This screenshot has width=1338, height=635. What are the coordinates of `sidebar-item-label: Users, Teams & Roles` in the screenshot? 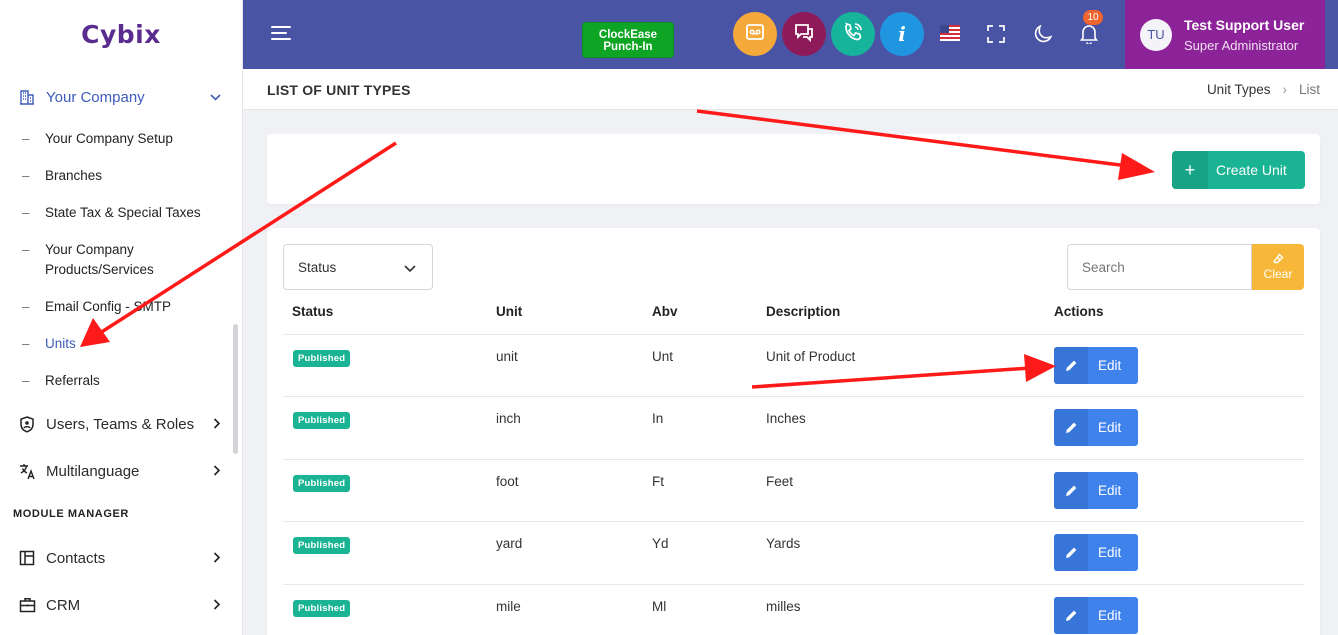 It's located at (120, 424).